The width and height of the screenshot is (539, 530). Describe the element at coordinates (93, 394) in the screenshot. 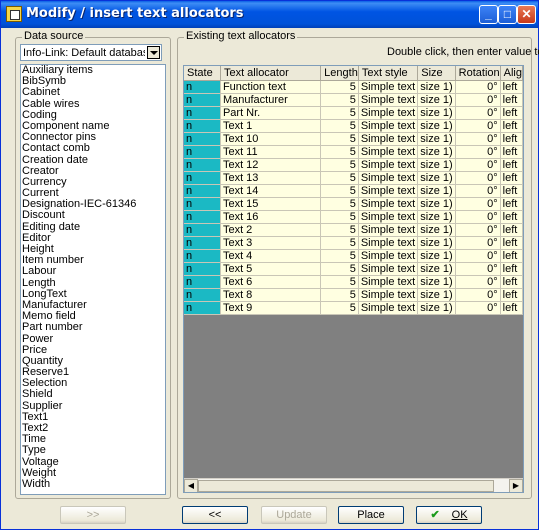

I see `list-item: Shield` at that location.